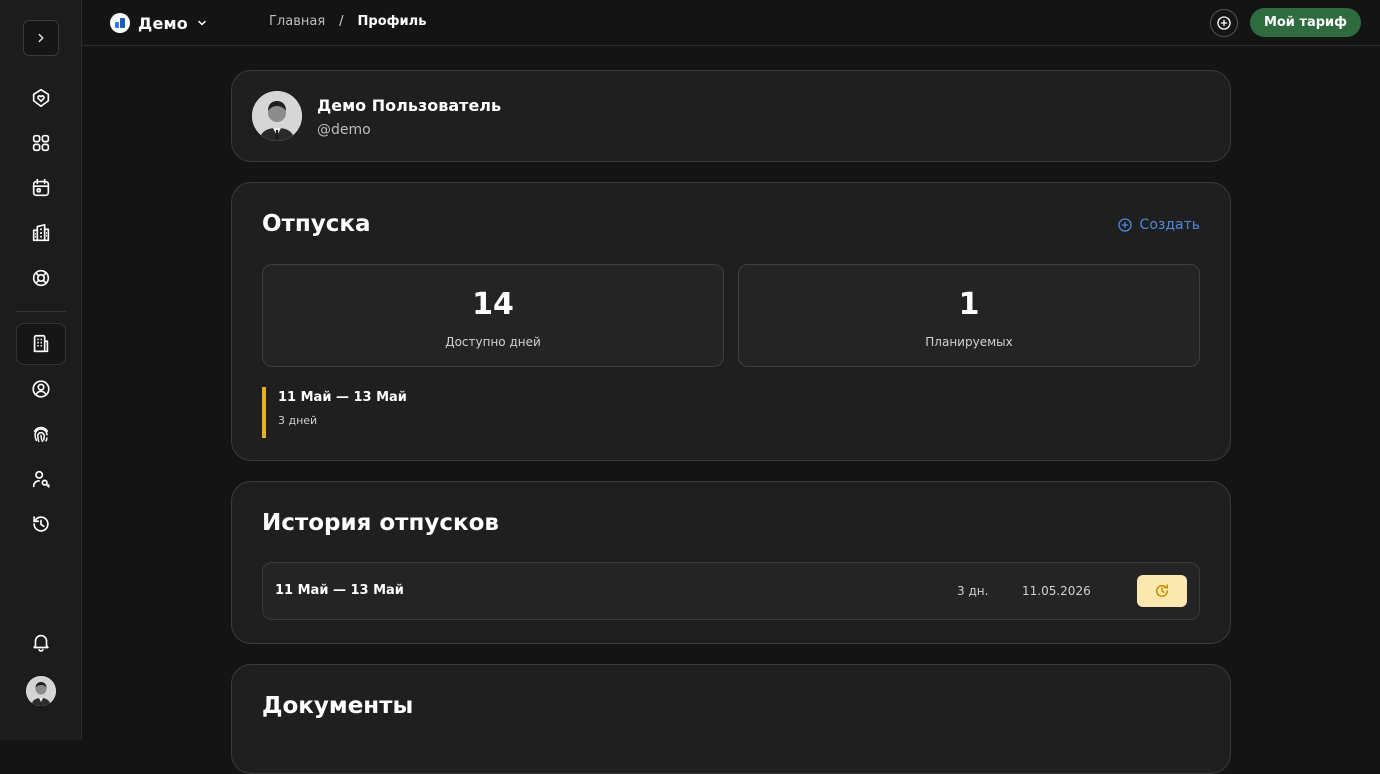  Describe the element at coordinates (339, 590) in the screenshot. I see `history-row-range: 11 Май — 13 Май` at that location.